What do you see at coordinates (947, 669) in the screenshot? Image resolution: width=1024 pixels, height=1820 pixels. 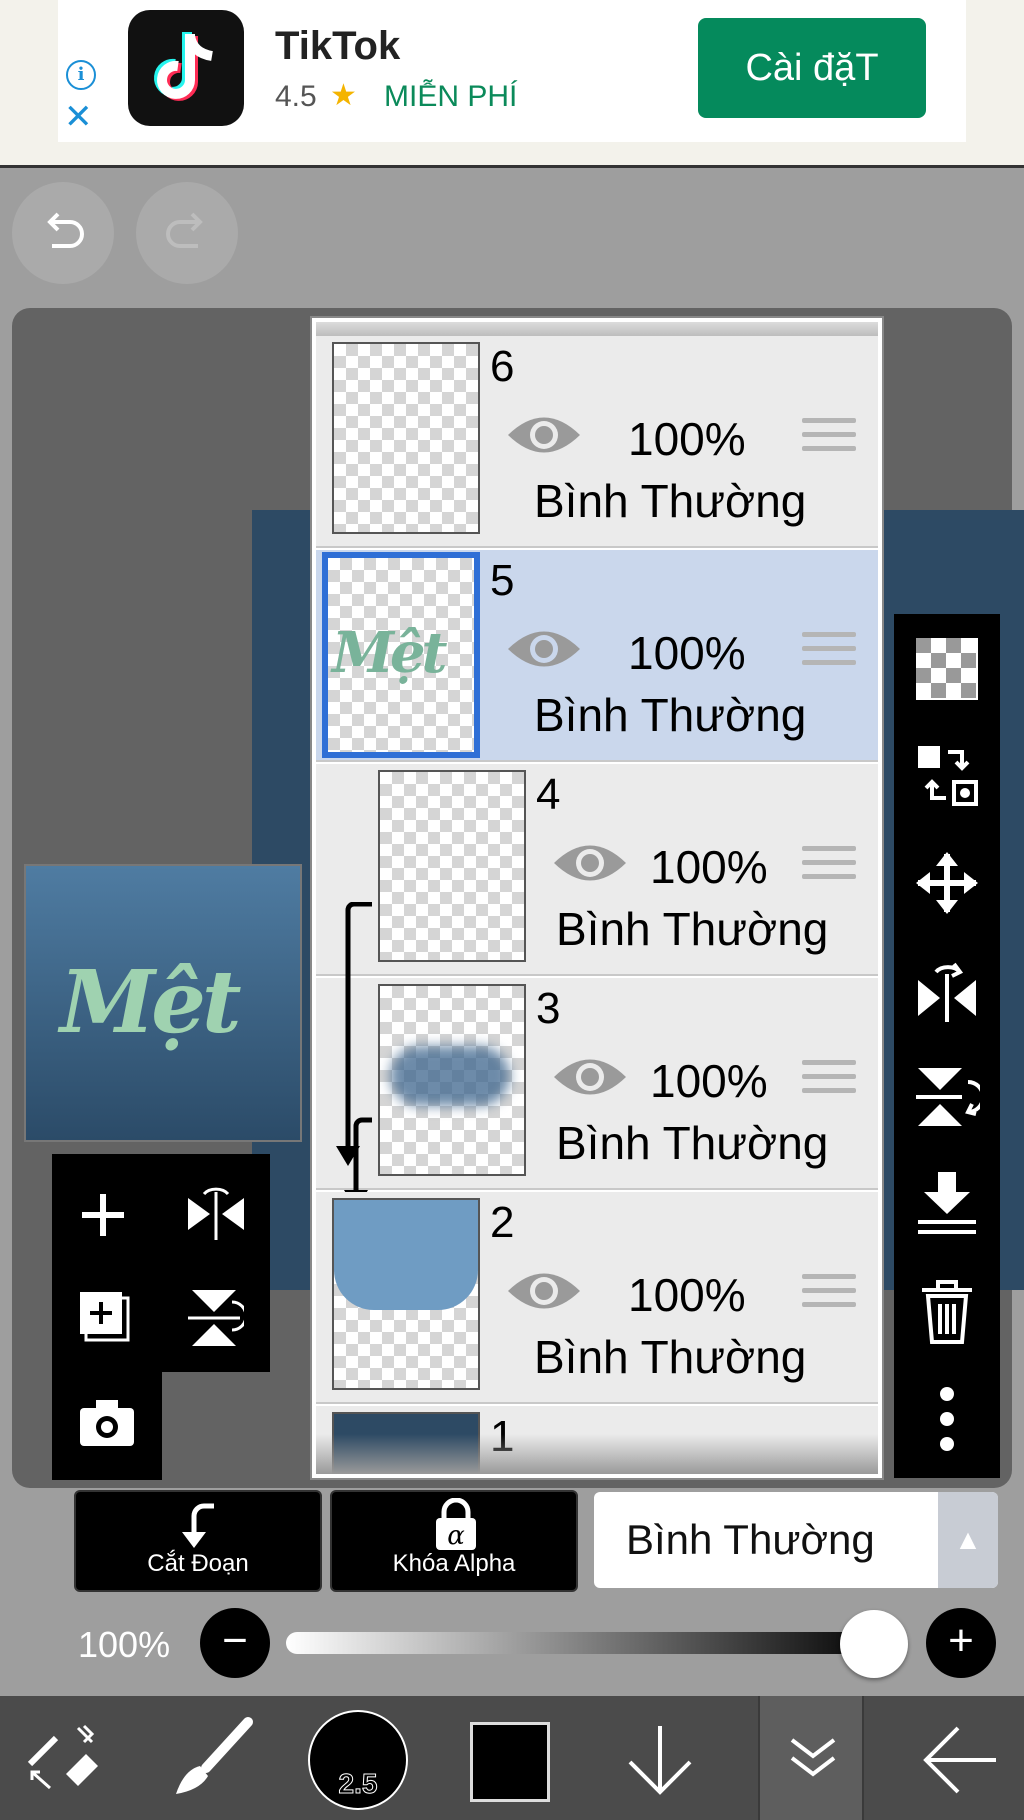 I see `transparency-icon` at bounding box center [947, 669].